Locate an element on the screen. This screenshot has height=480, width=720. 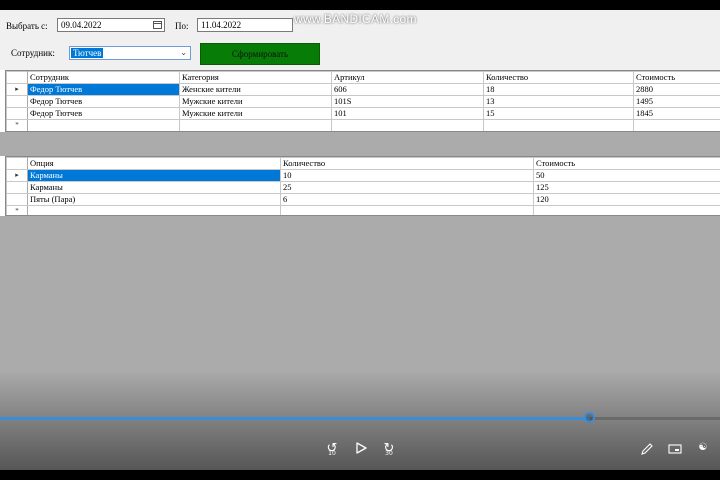
forward-seconds: 30 is located at coordinates (389, 453).